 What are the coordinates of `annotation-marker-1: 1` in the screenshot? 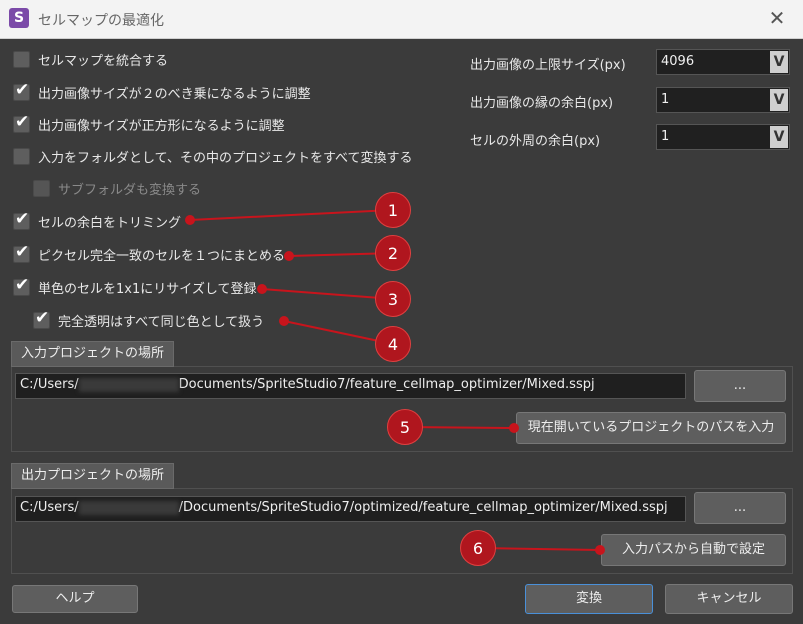 It's located at (393, 210).